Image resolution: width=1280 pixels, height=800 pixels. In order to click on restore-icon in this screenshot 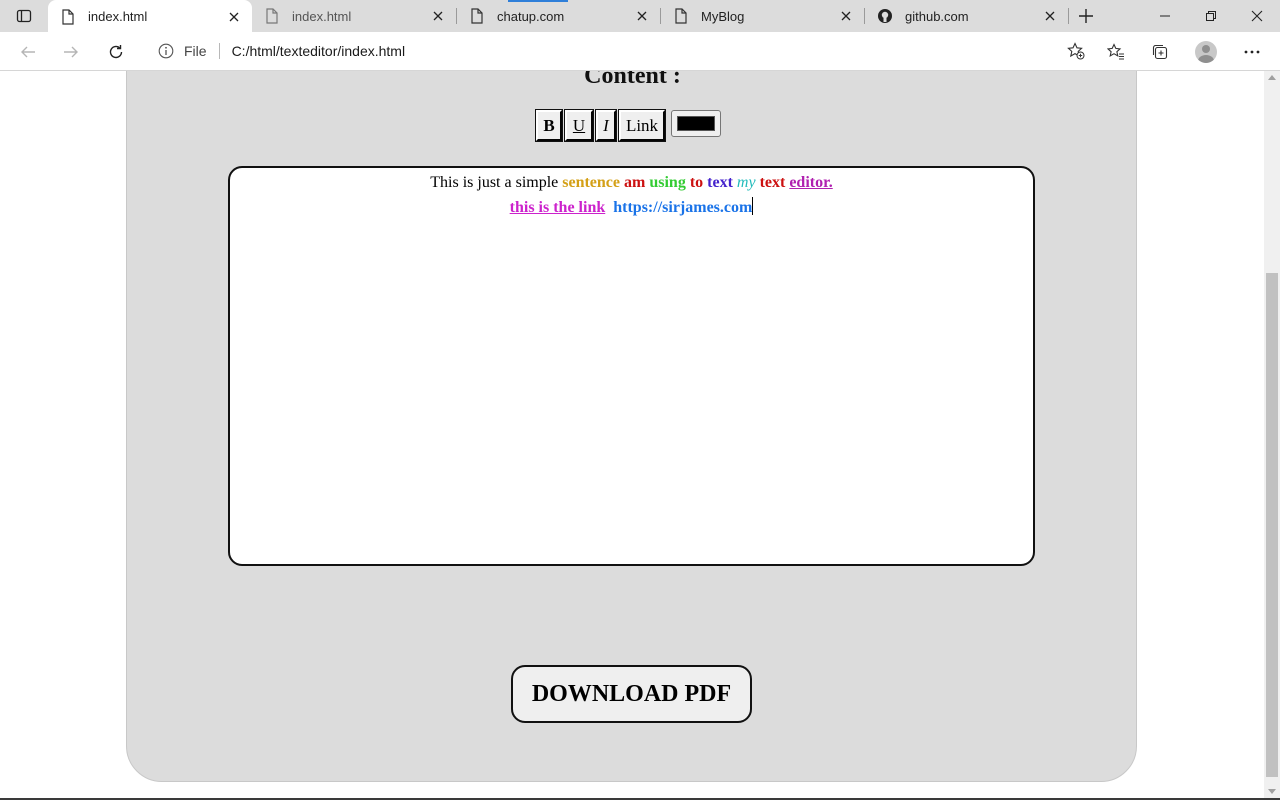, I will do `click(1211, 16)`.